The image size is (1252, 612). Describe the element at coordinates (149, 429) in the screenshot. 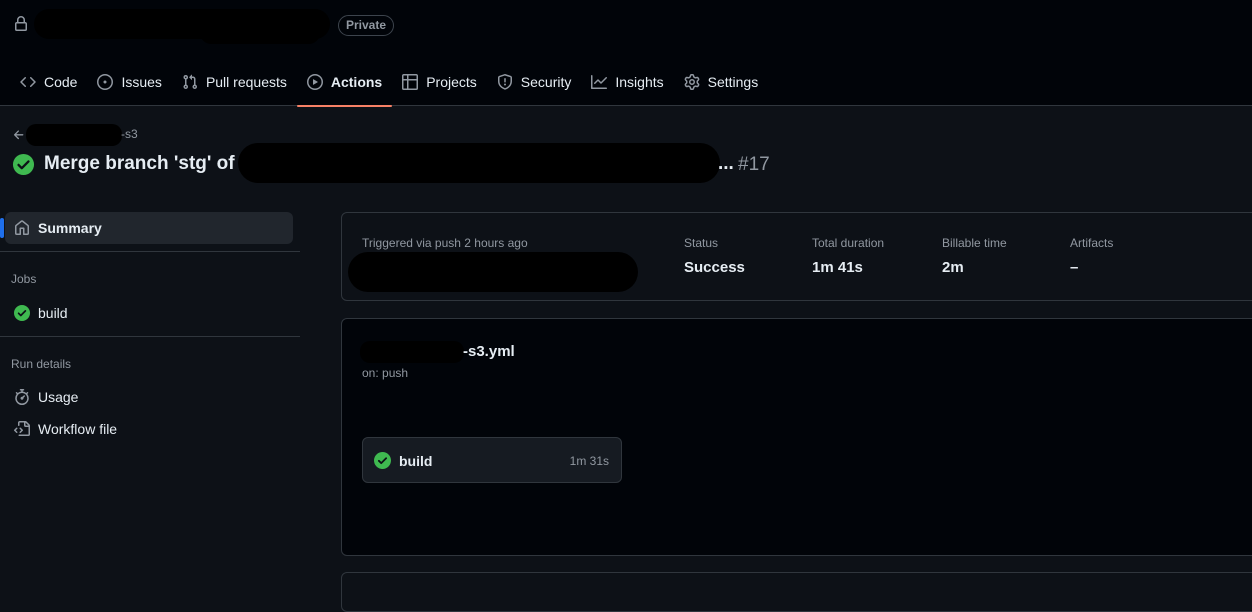

I see `sidebar-item-workflow-file: Workflow file` at that location.